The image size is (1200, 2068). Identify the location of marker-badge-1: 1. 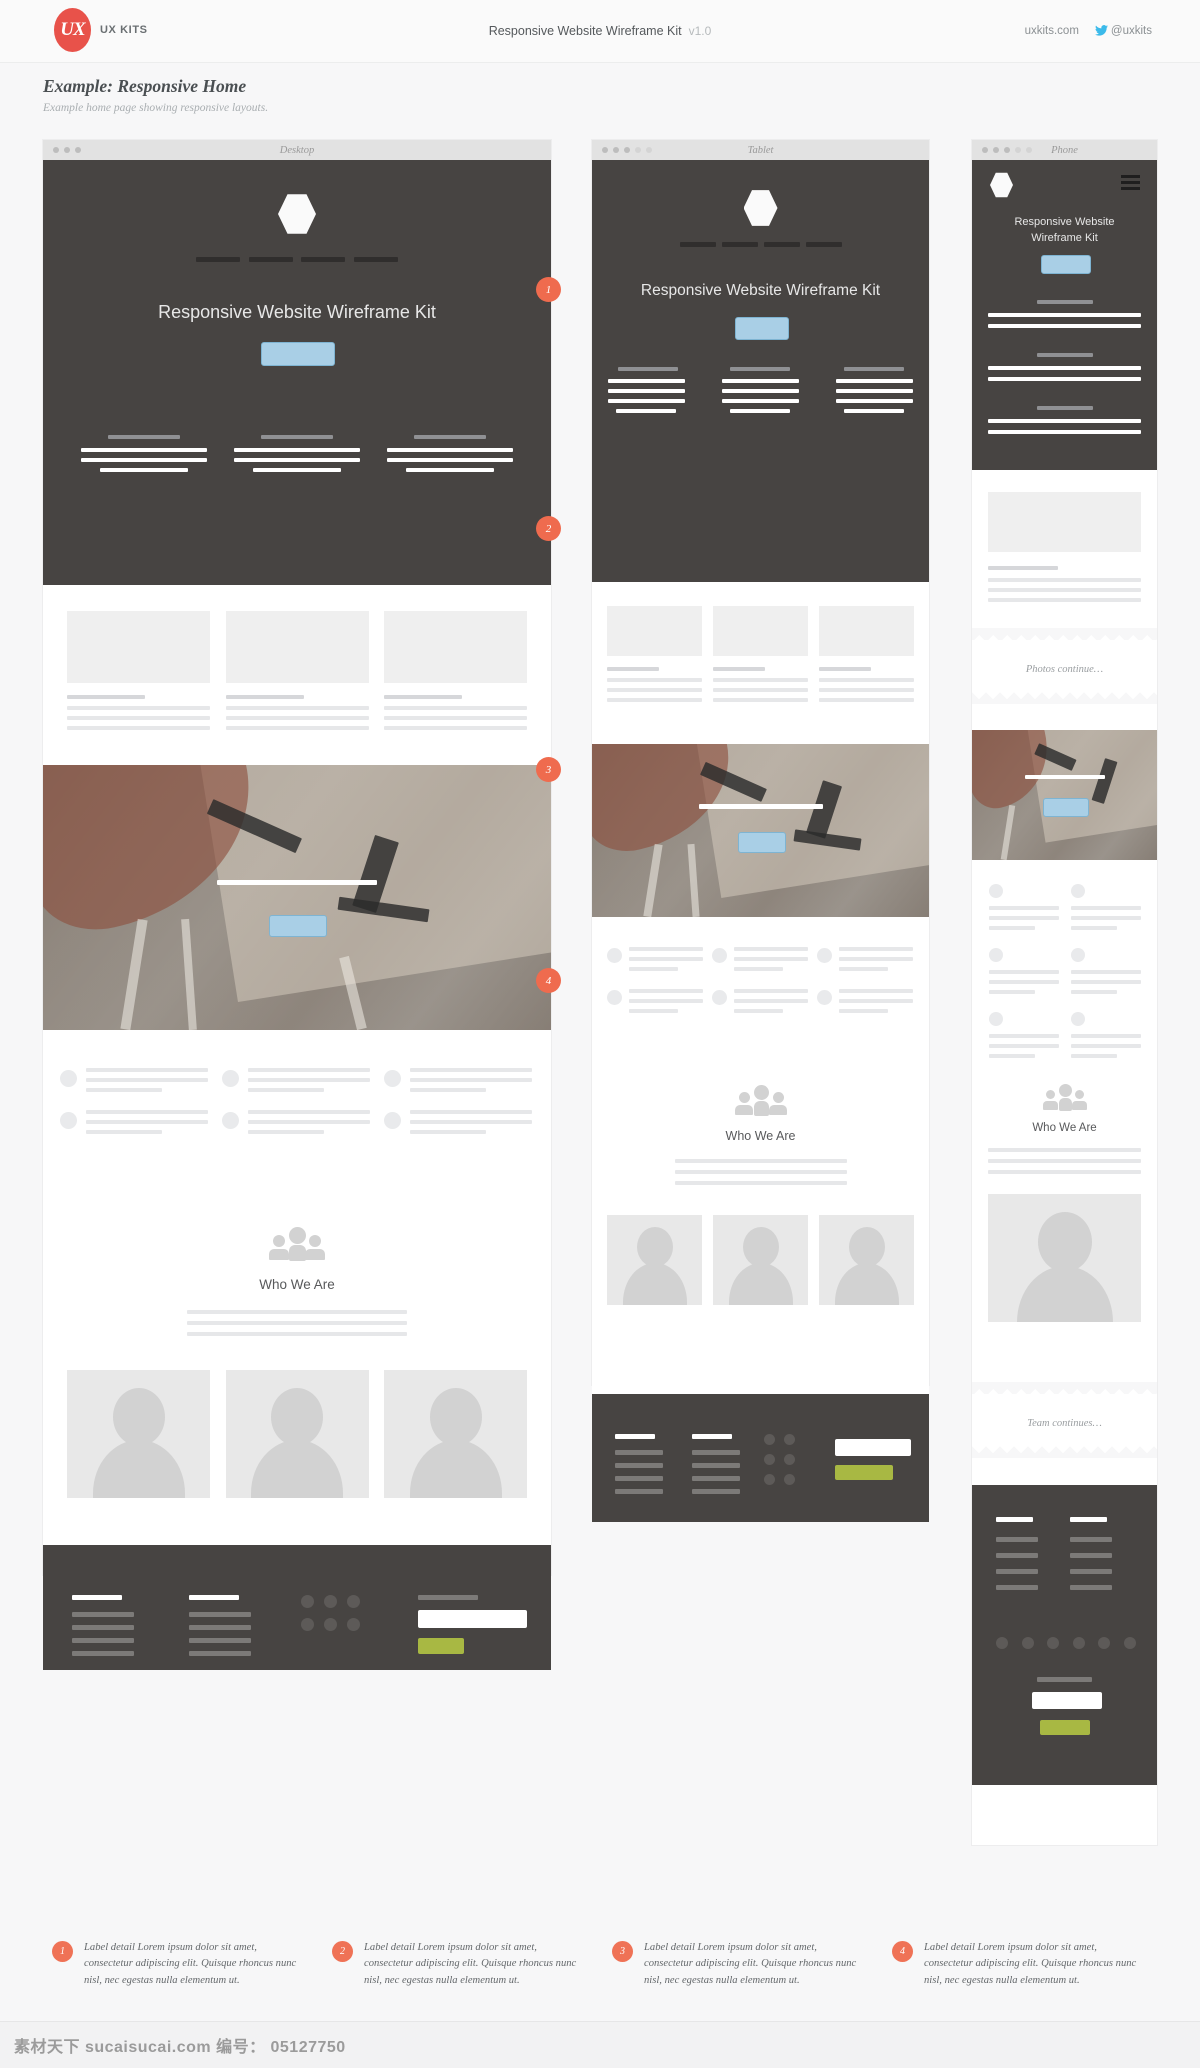
(548, 289).